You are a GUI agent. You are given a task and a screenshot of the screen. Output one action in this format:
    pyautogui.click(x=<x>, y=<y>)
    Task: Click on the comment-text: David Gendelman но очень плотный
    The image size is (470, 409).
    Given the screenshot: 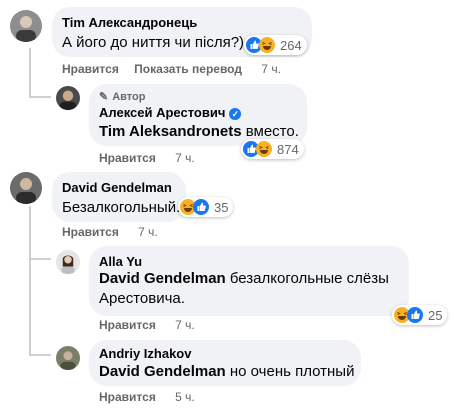 What is the action you would take?
    pyautogui.click(x=226, y=372)
    